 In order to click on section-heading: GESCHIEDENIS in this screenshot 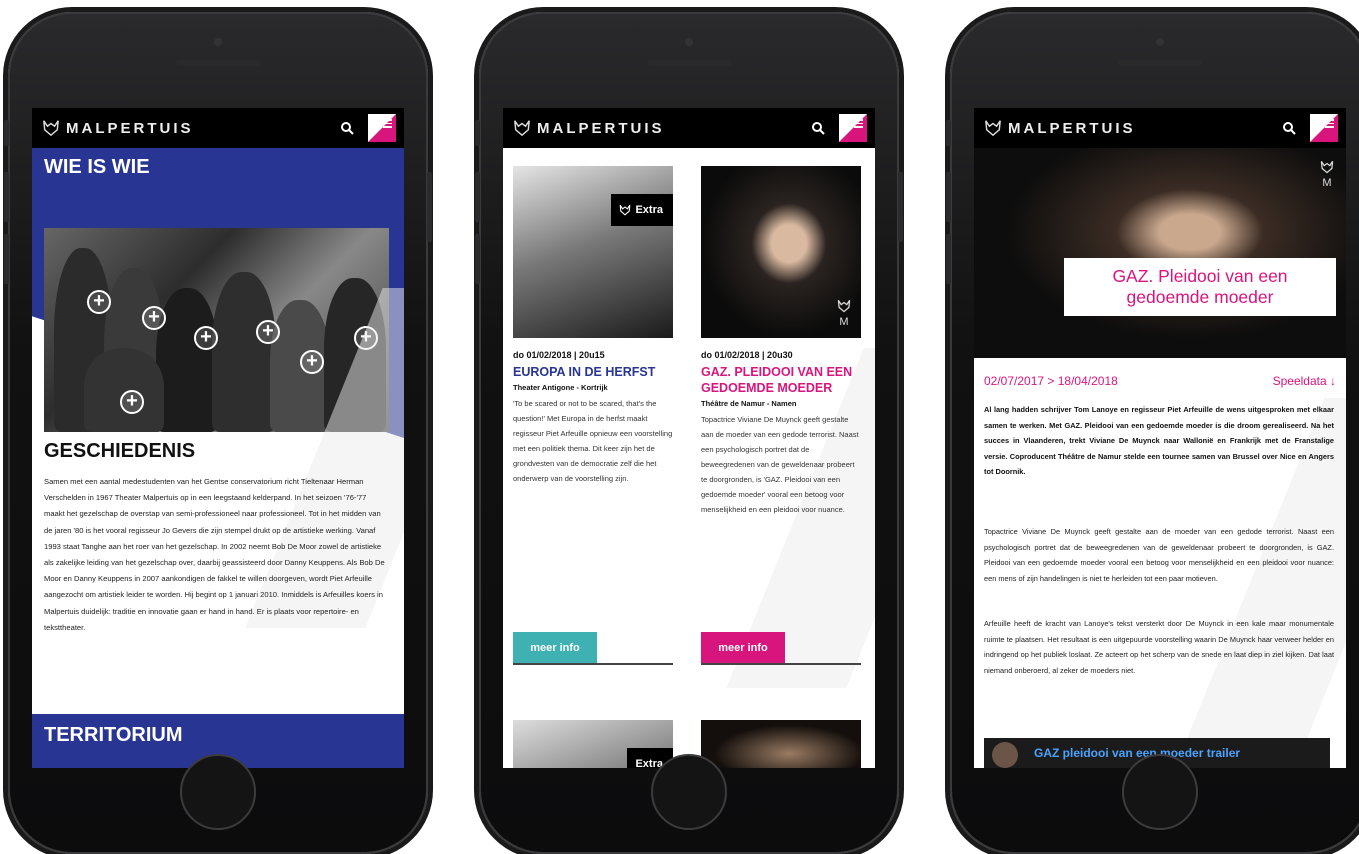, I will do `click(120, 451)`.